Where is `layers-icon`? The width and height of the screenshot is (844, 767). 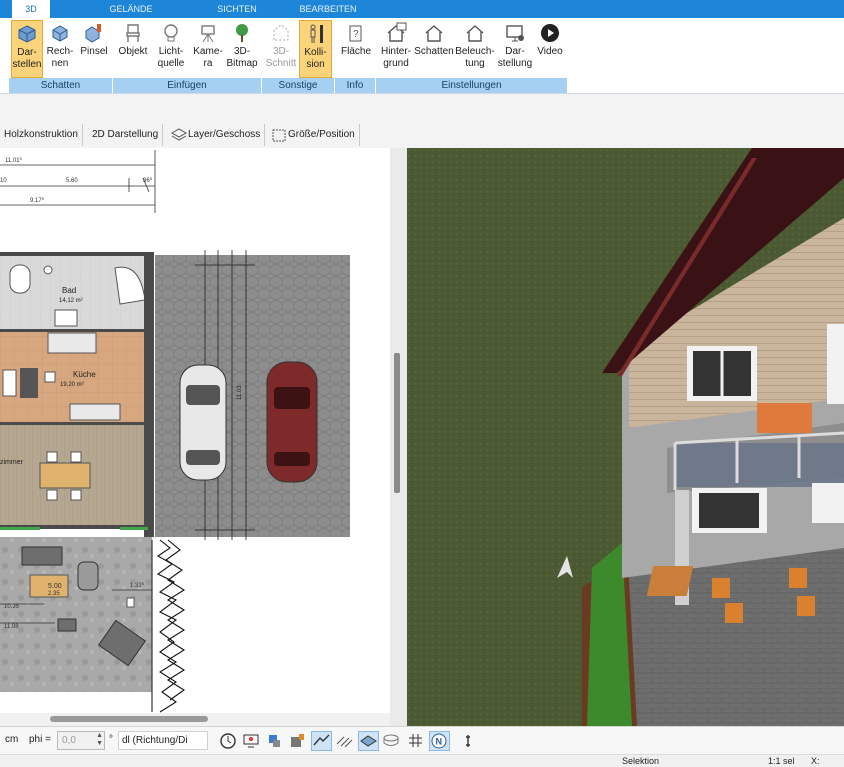
layers-icon is located at coordinates (179, 134).